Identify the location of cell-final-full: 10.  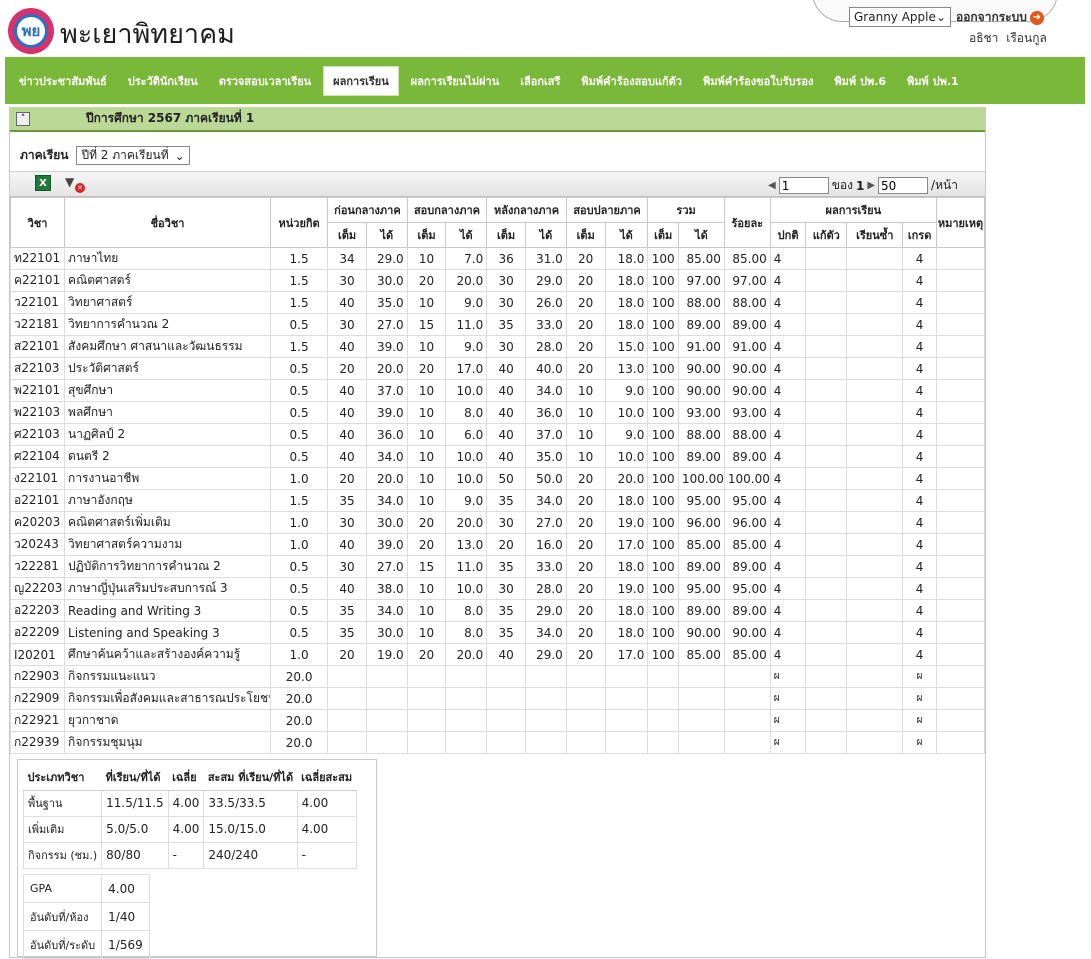
(585, 390).